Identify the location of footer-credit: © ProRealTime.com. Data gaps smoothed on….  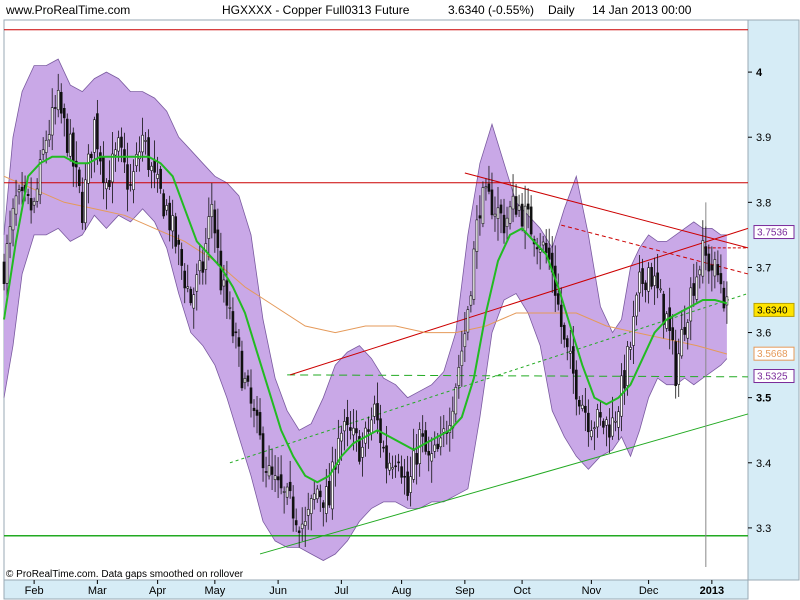
(125, 574).